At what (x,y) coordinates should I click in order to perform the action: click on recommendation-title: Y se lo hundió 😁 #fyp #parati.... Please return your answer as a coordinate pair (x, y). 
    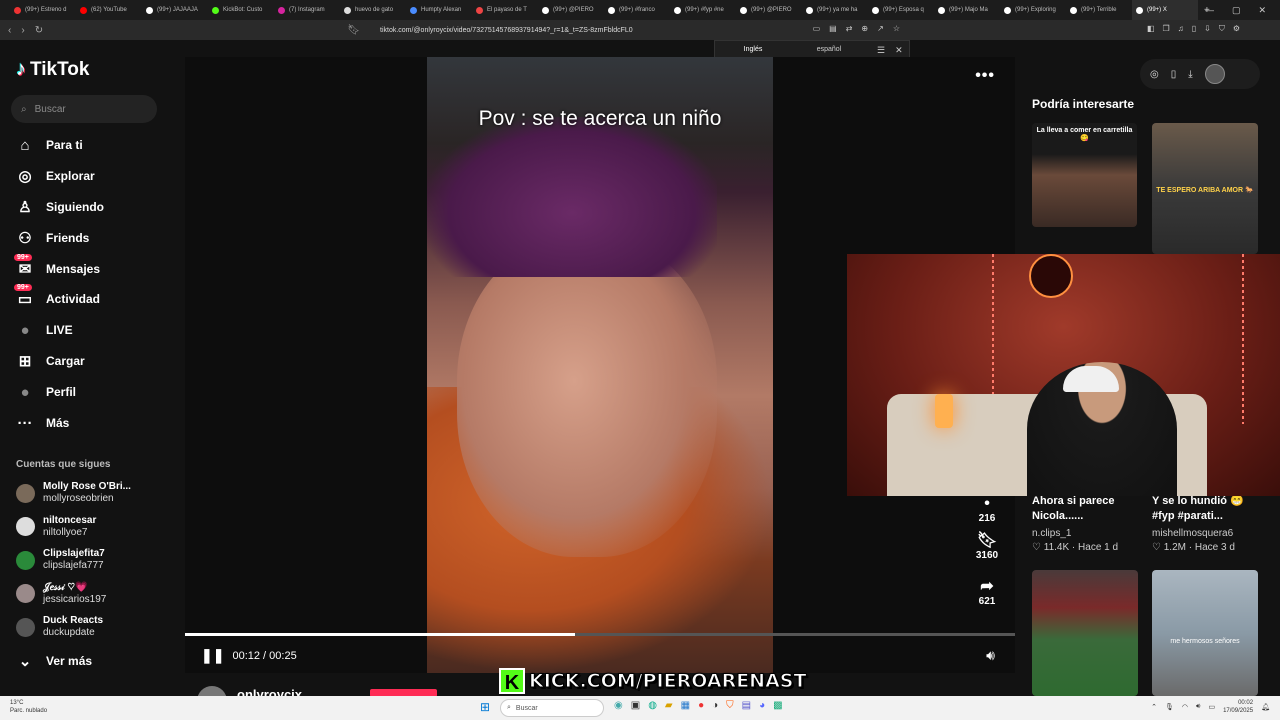
    Looking at the image, I should click on (1208, 509).